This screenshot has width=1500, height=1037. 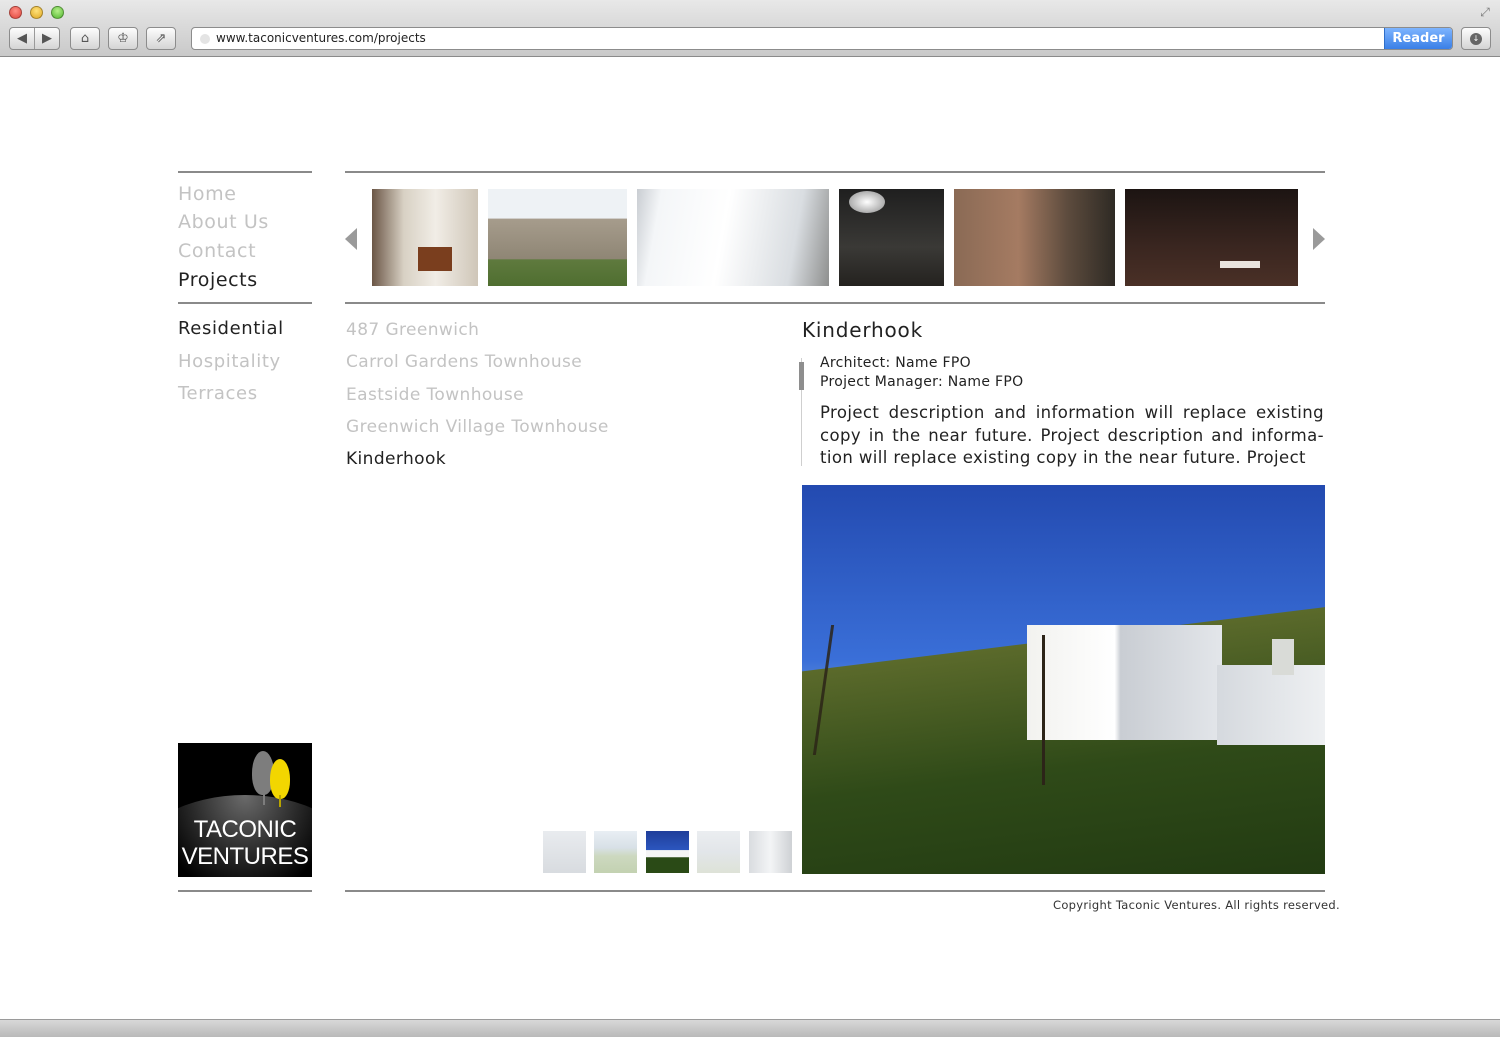 What do you see at coordinates (245, 829) in the screenshot?
I see `logo-word-taconic: TACONIC` at bounding box center [245, 829].